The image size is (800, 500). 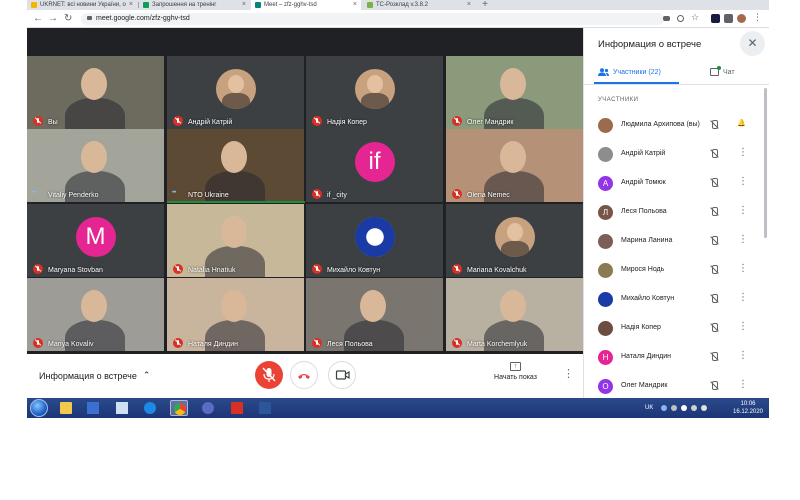 What do you see at coordinates (752, 43) in the screenshot?
I see `close-panel-button: ✕` at bounding box center [752, 43].